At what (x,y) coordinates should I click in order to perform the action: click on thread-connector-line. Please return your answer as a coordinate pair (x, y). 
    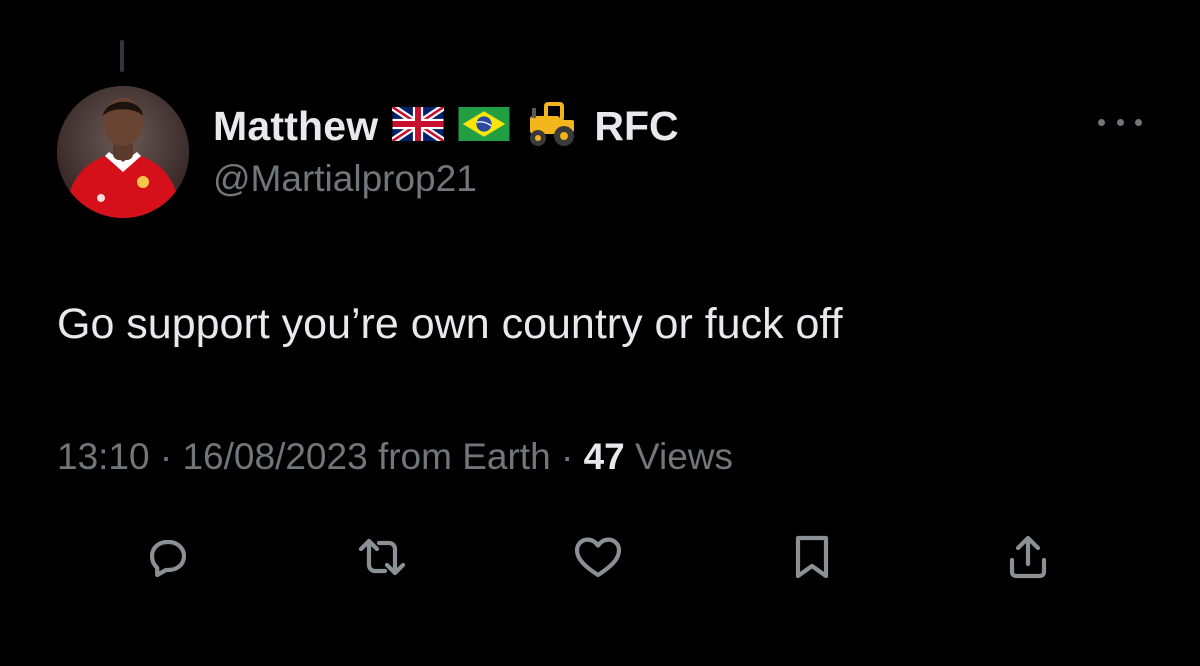
    Looking at the image, I should click on (122, 56).